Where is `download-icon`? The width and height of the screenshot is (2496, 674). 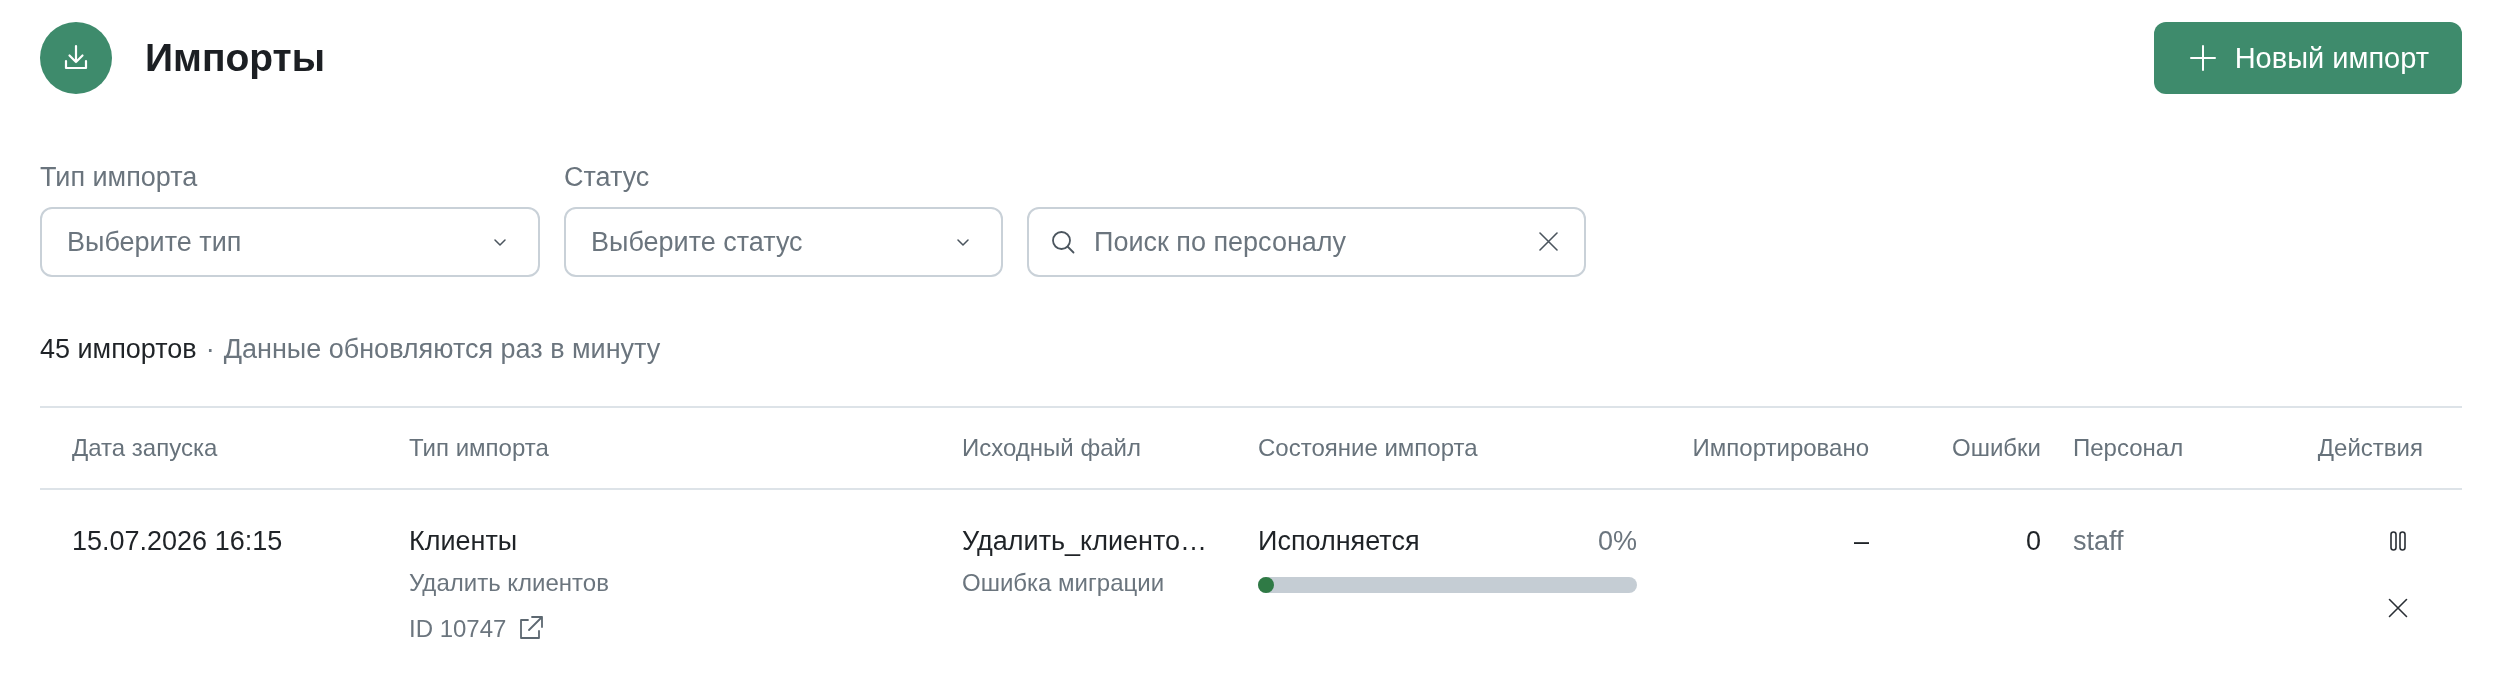
download-icon is located at coordinates (76, 58).